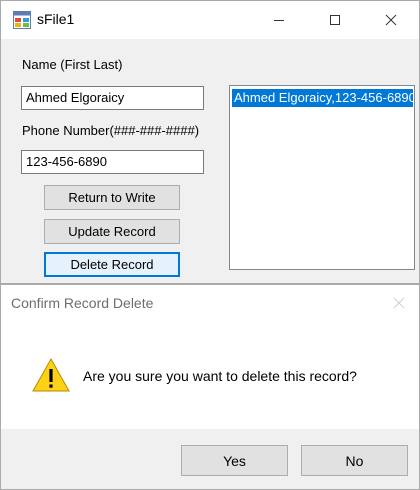 Image resolution: width=420 pixels, height=490 pixels. I want to click on dialog-footer: Yes No, so click(210, 459).